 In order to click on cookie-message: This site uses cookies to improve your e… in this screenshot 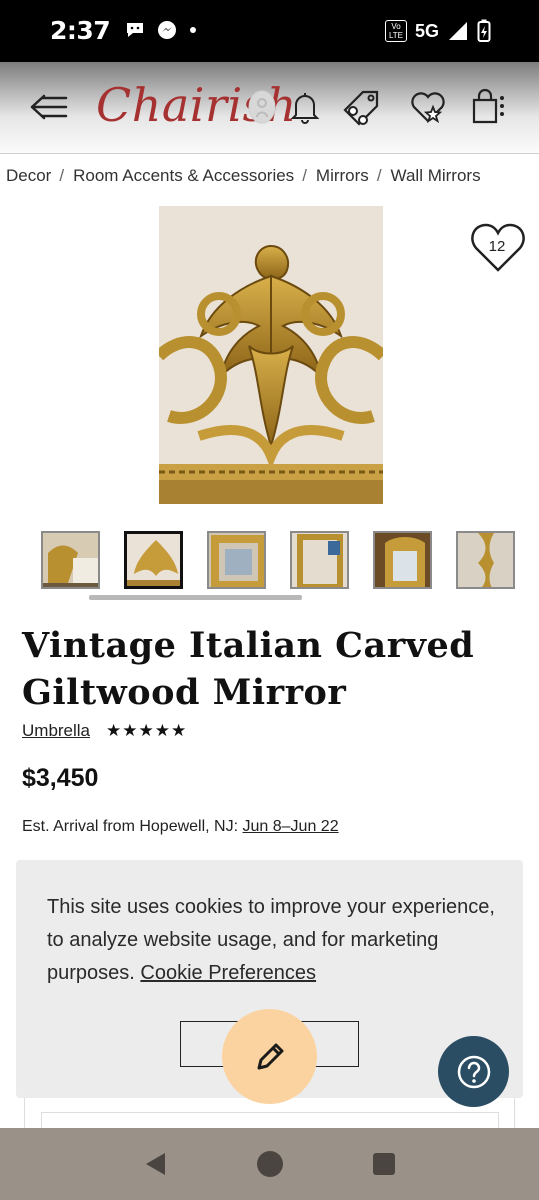, I will do `click(272, 940)`.